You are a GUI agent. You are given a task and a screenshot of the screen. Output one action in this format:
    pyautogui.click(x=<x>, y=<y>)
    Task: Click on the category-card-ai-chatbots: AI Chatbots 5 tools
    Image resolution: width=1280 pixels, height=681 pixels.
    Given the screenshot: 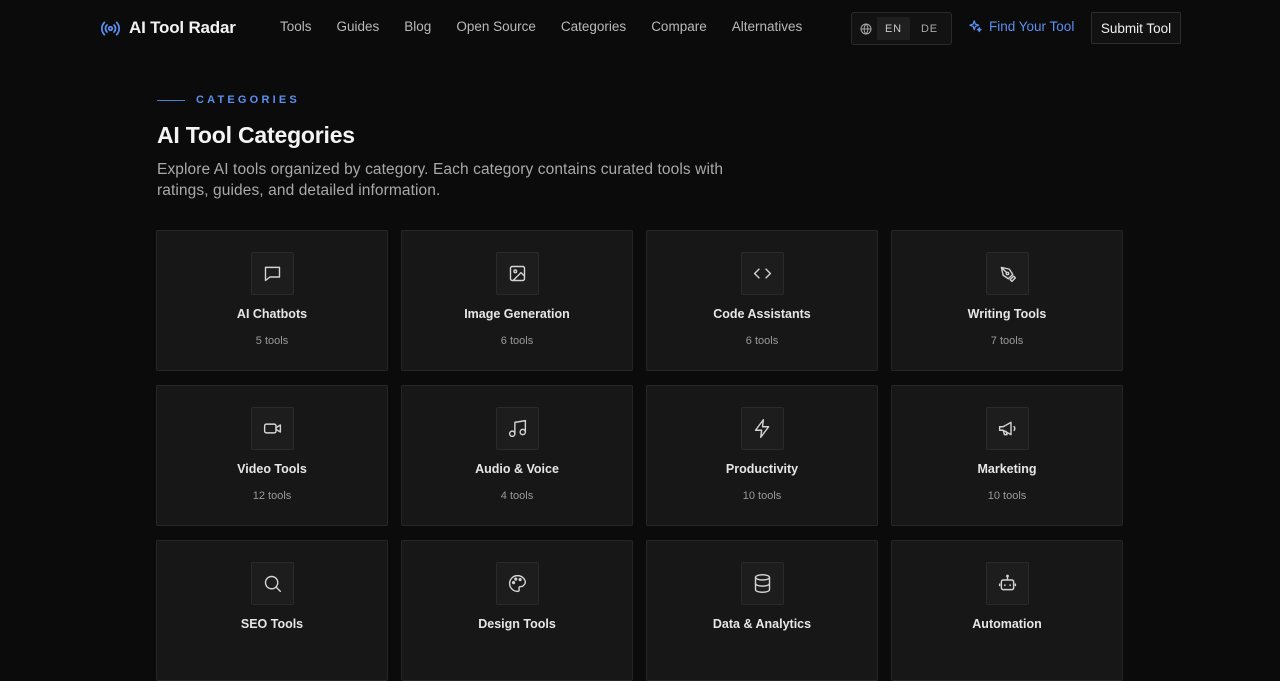 What is the action you would take?
    pyautogui.click(x=272, y=300)
    